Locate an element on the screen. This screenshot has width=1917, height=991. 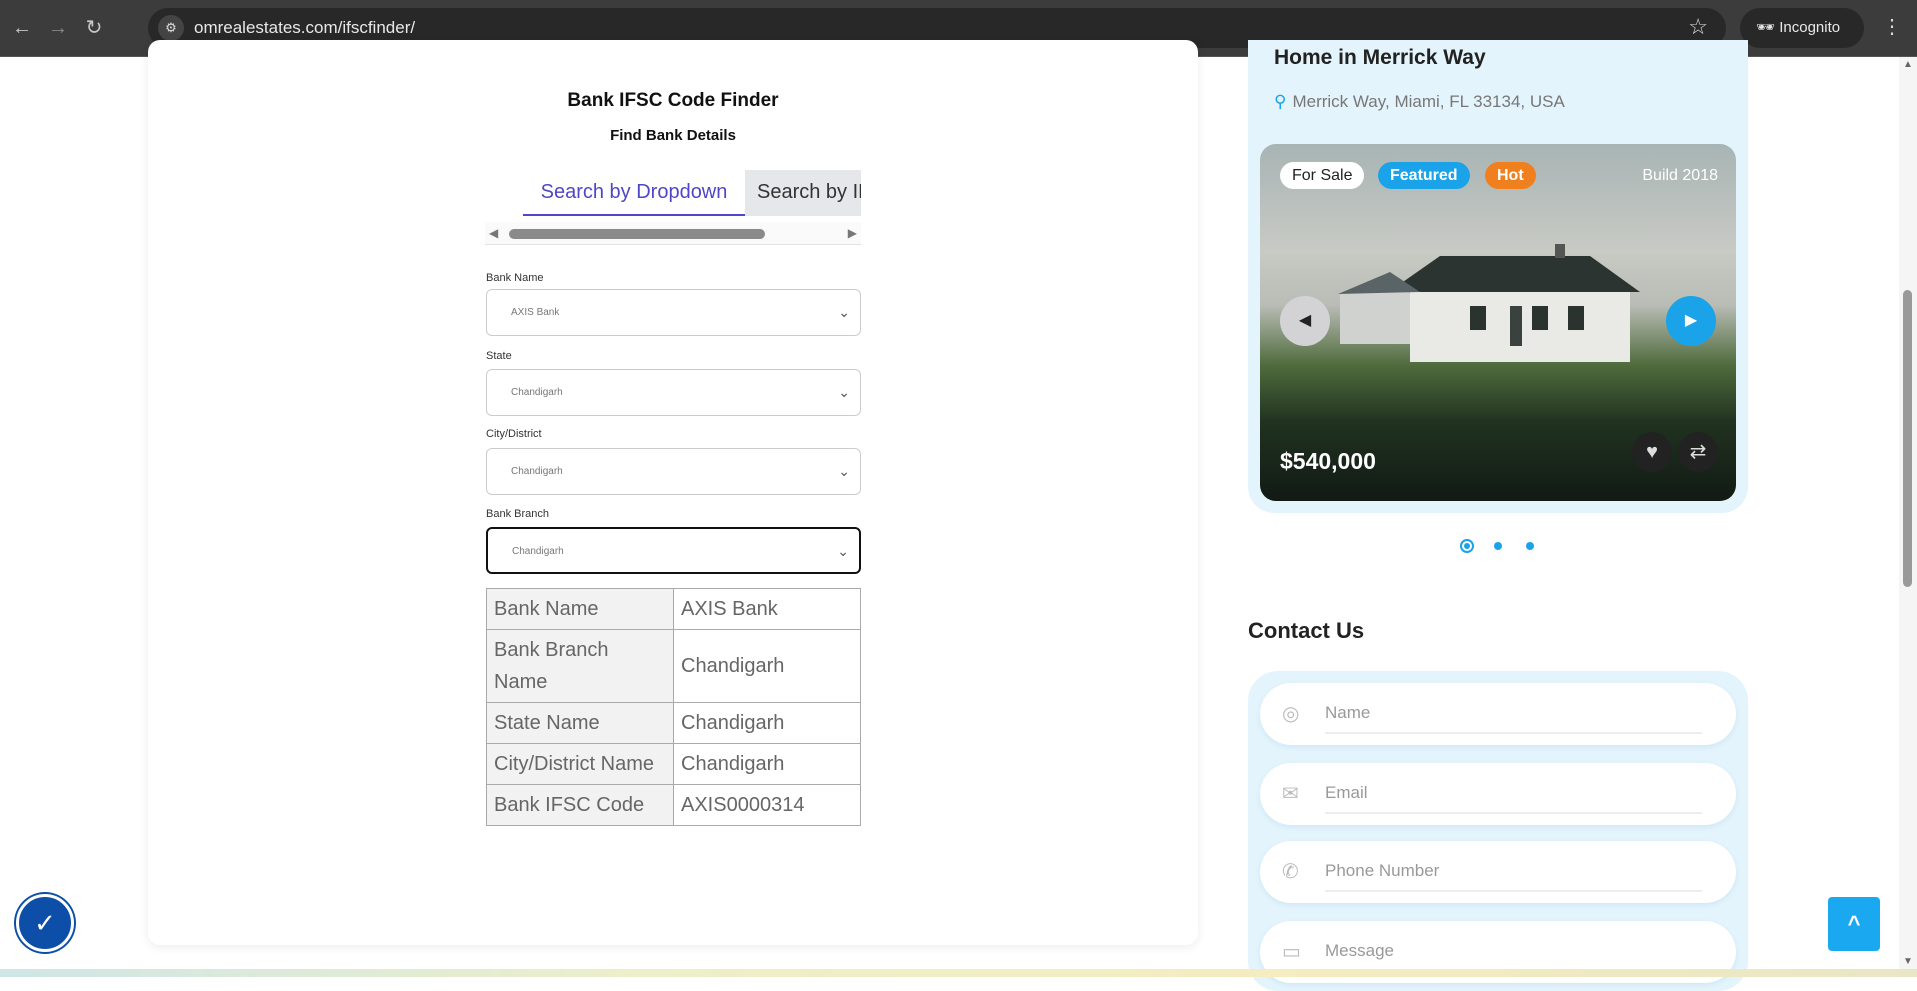
search-tabs: Search by Dropdown Search by IFSC is located at coordinates (673, 193).